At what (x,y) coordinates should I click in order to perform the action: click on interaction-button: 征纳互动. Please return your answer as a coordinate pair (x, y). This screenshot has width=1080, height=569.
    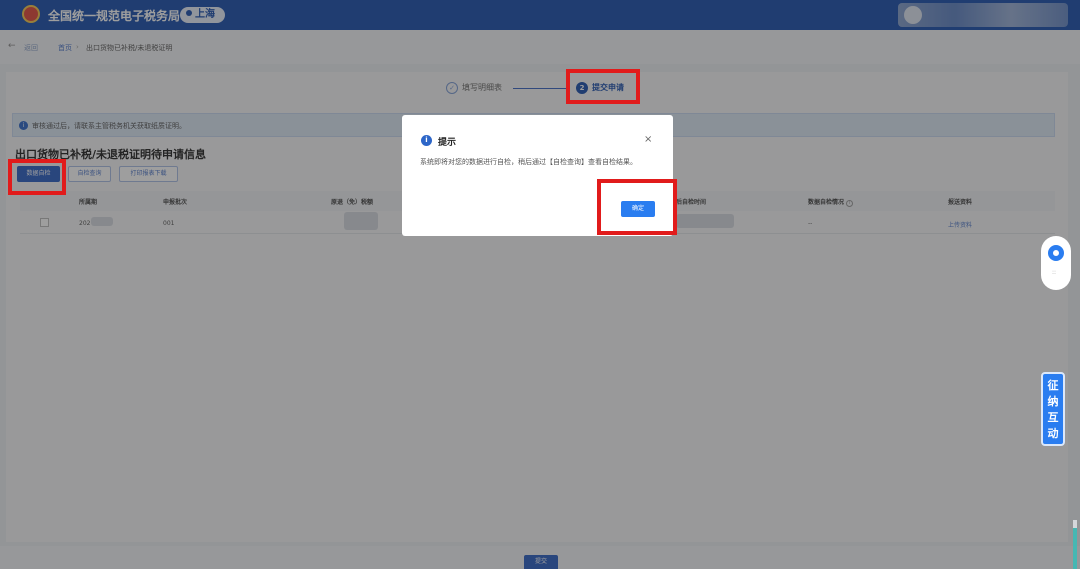
    Looking at the image, I should click on (1053, 409).